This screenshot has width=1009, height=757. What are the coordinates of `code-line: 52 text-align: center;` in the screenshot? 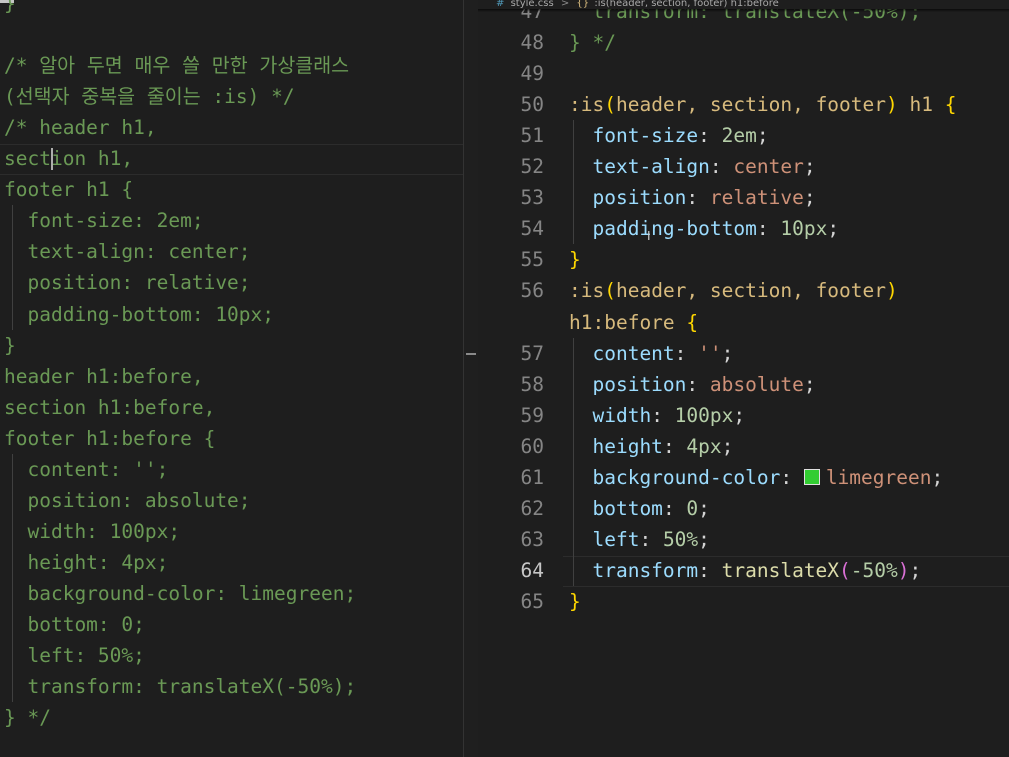 It's located at (743, 166).